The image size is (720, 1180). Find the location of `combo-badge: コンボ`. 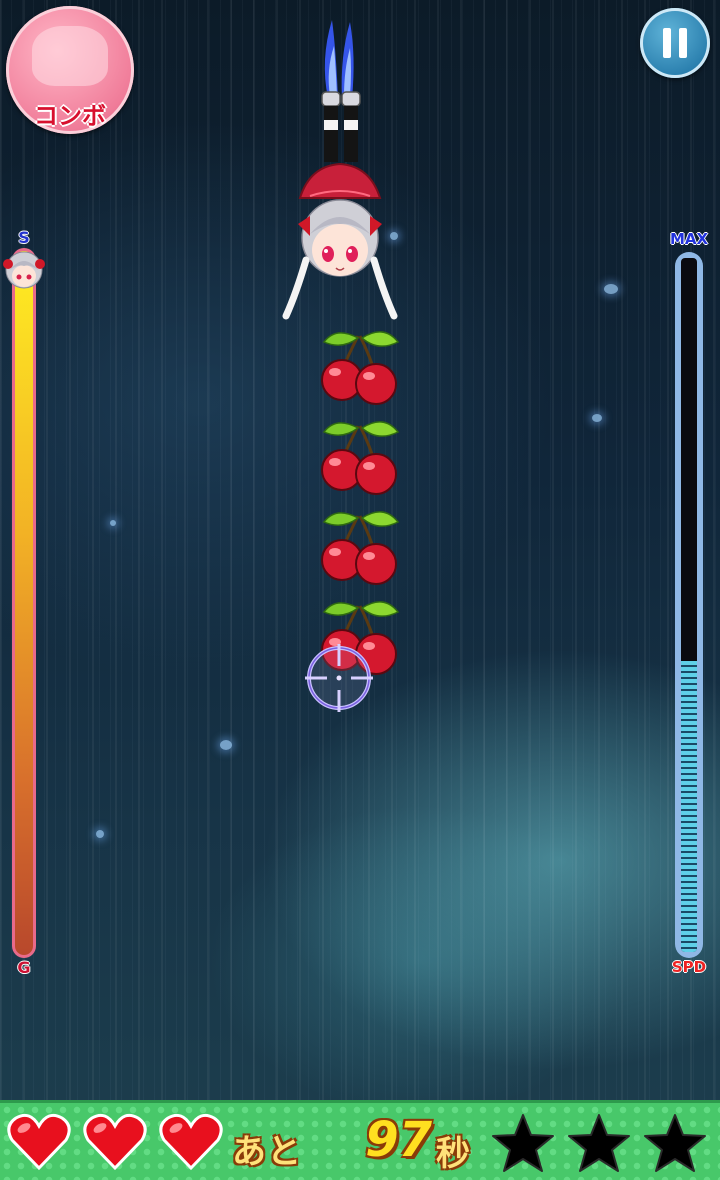

combo-badge: コンボ is located at coordinates (70, 70).